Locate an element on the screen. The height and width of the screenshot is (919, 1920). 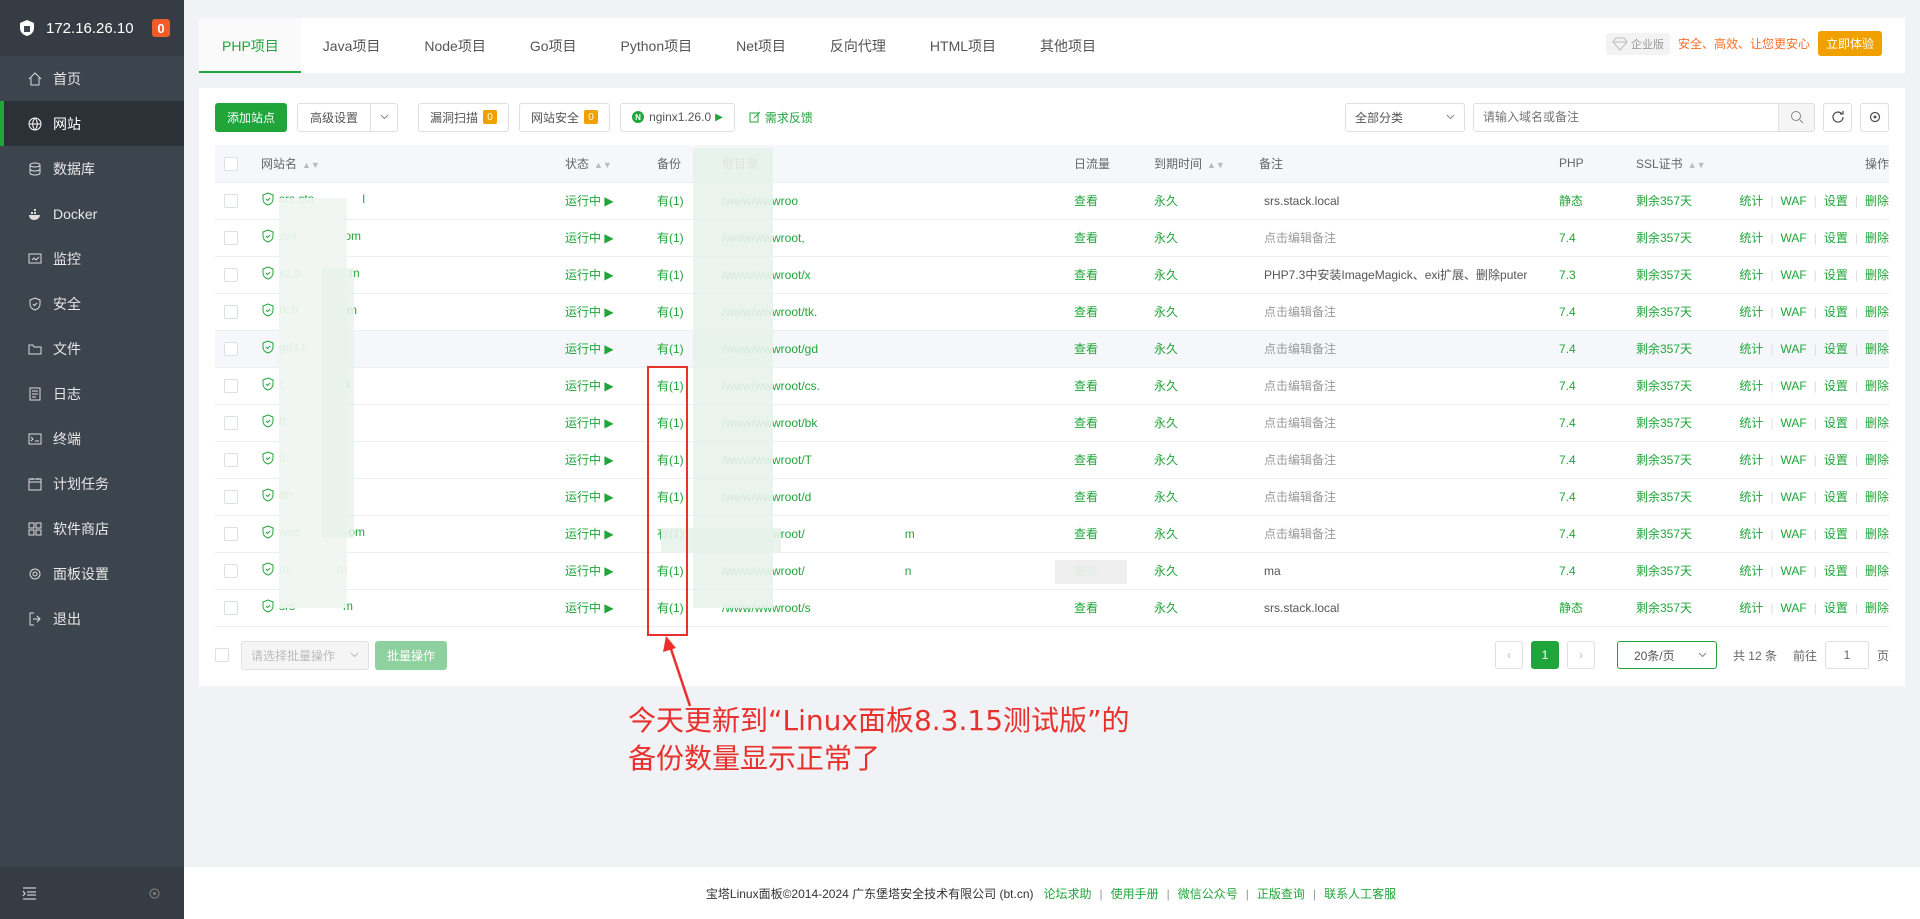
tab-0: PHP项目 is located at coordinates (250, 45).